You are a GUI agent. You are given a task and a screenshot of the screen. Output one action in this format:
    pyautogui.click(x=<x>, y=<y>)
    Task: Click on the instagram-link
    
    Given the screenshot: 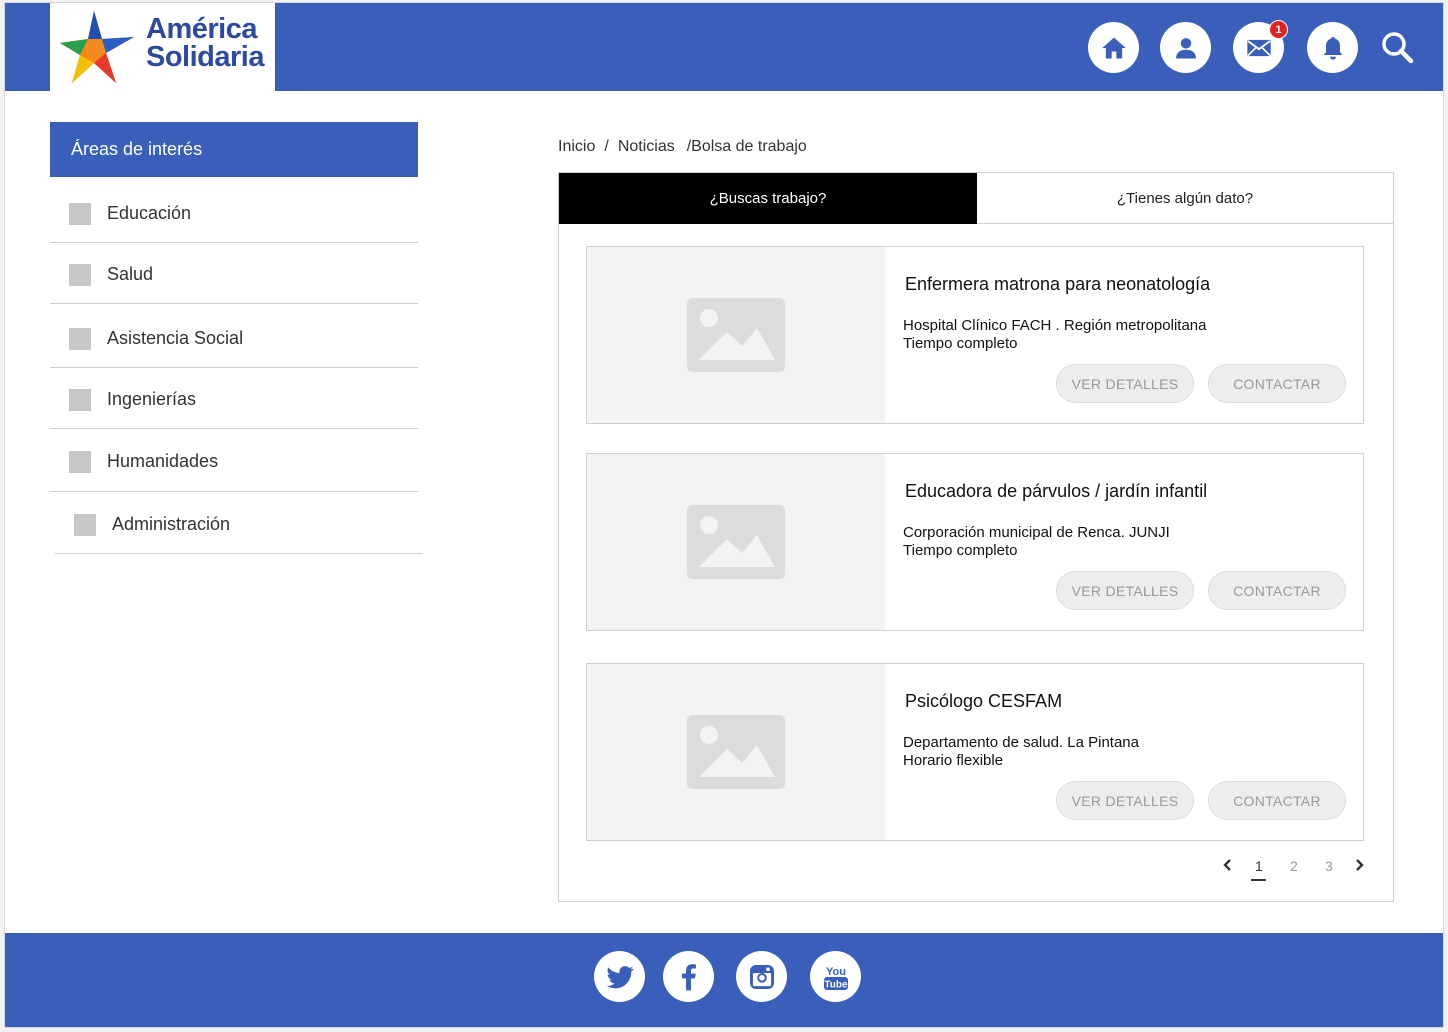 What is the action you would take?
    pyautogui.click(x=761, y=976)
    